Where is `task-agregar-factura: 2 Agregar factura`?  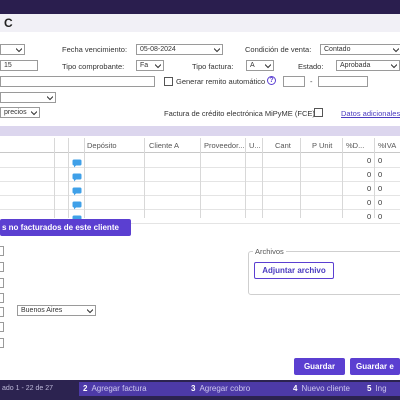
task-agregar-factura: 2 Agregar factura is located at coordinates (134, 389).